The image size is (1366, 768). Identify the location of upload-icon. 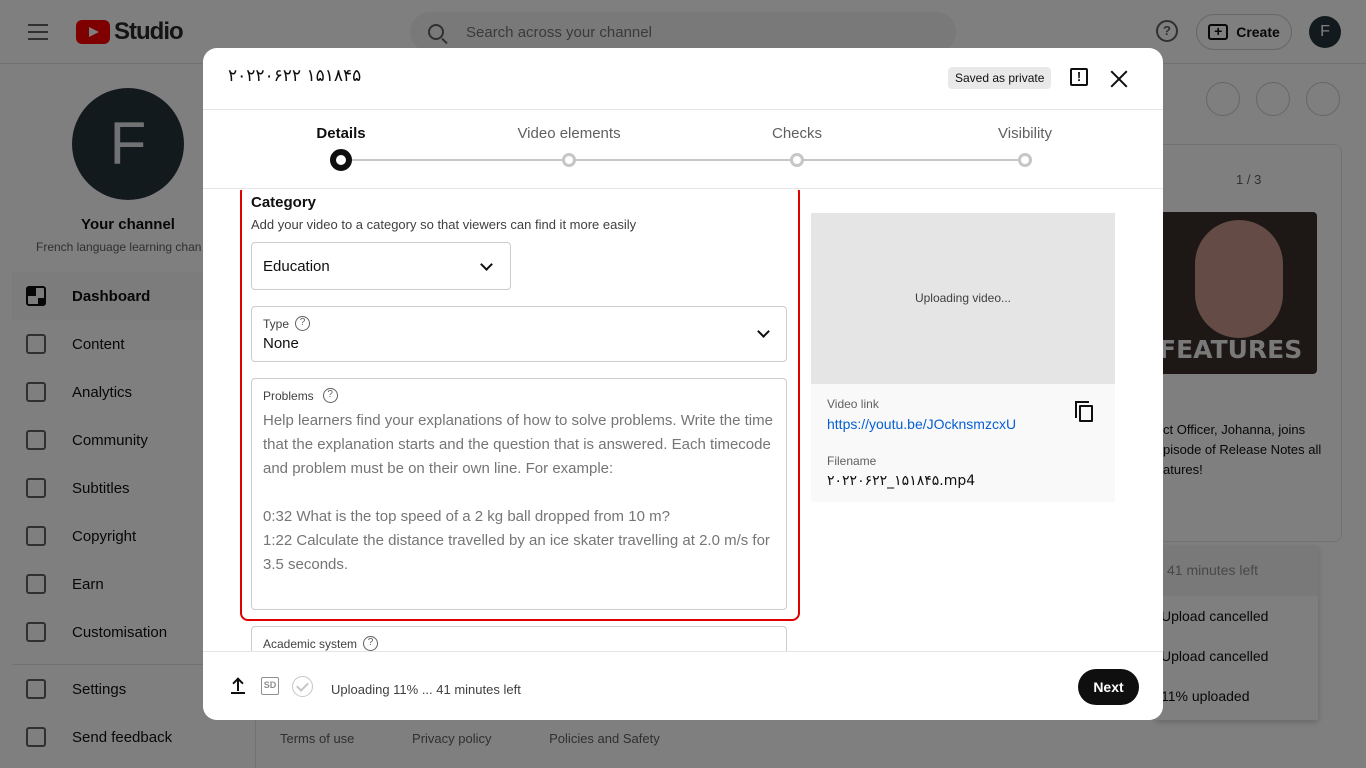
(238, 686).